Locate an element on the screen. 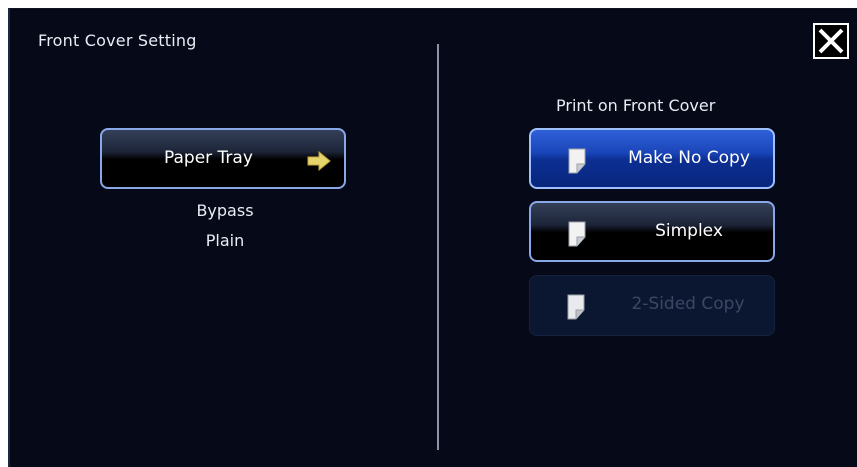 Image resolution: width=857 pixels, height=467 pixels. option-label: Make No Copy is located at coordinates (689, 158).